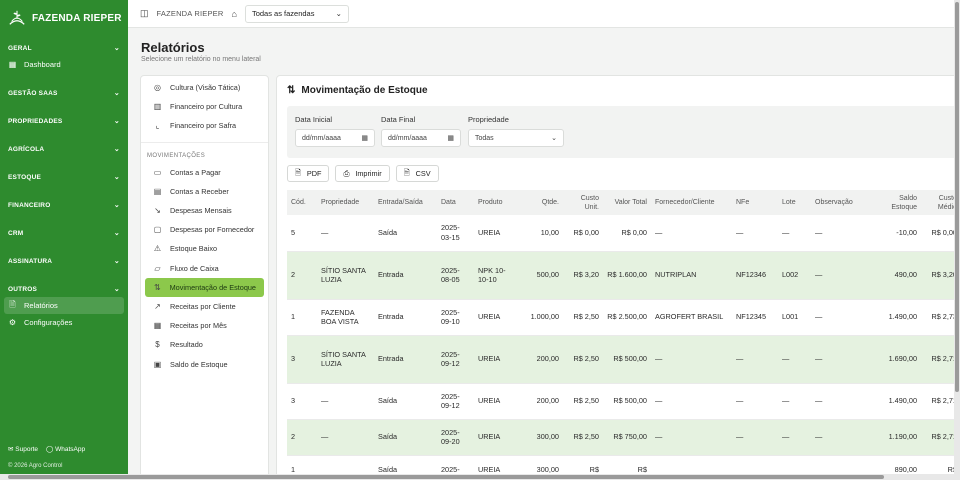  I want to click on table-cell: 2025-09-12, so click(455, 359).